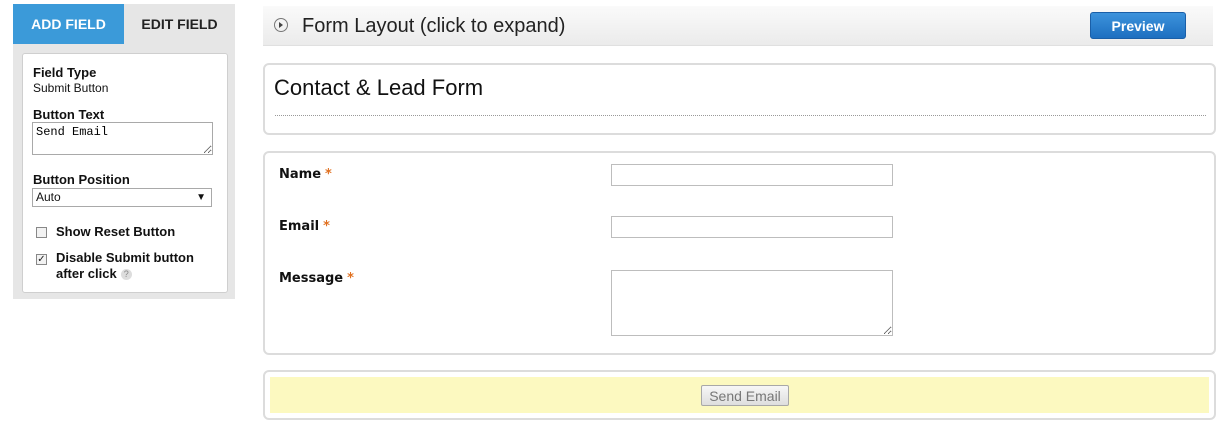 This screenshot has width=1222, height=422. What do you see at coordinates (122, 138) in the screenshot?
I see `button-text-input: Send Email` at bounding box center [122, 138].